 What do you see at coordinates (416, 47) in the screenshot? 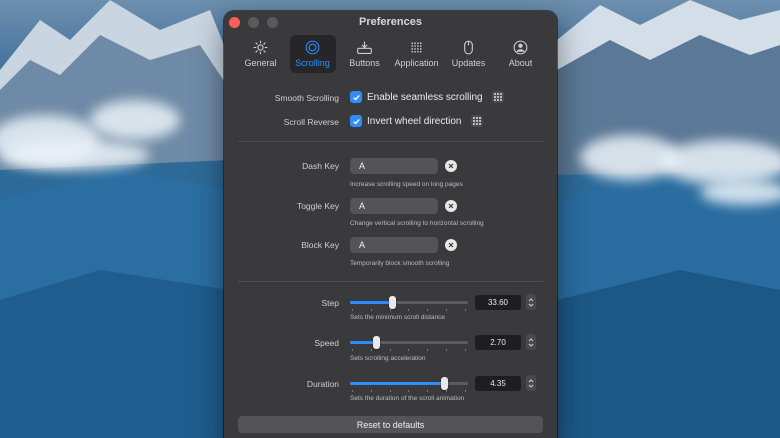
I see `grid-dots-icon` at bounding box center [416, 47].